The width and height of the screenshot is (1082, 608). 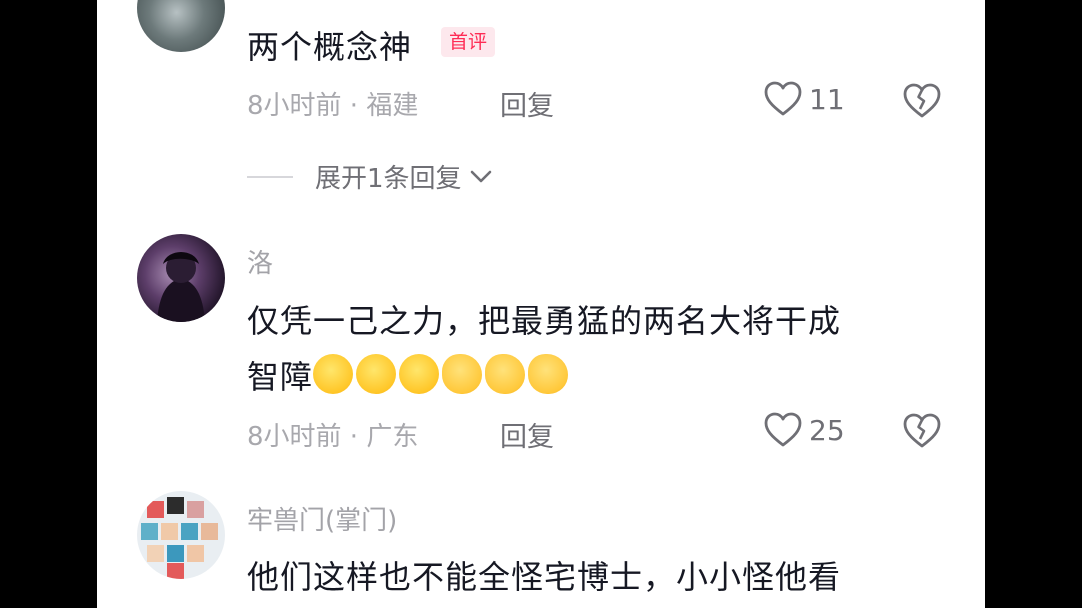 I want to click on comment-meta: 8小时前 · 福建, so click(x=332, y=103).